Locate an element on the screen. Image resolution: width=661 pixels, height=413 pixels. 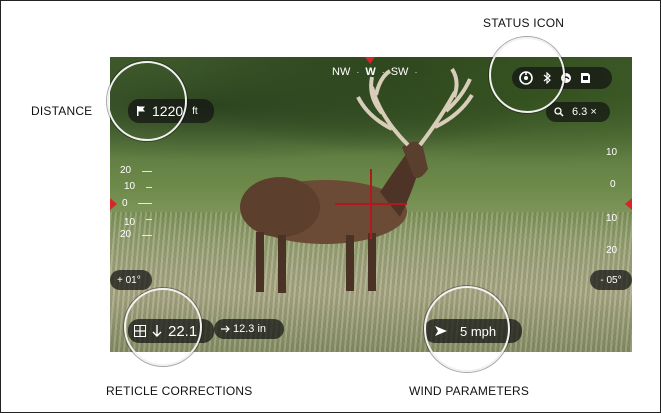
status-icon-callout: STATUS ICON is located at coordinates (524, 23).